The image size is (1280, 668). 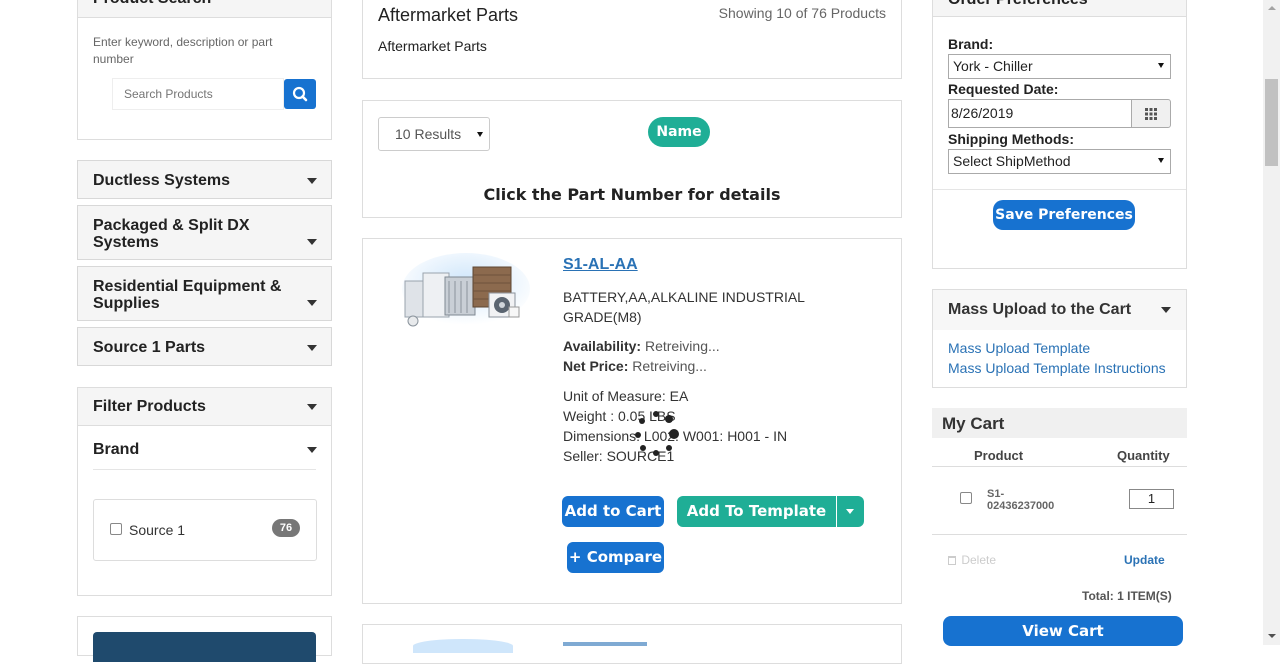 What do you see at coordinates (756, 511) in the screenshot?
I see `add-to-template-button: Add To Template` at bounding box center [756, 511].